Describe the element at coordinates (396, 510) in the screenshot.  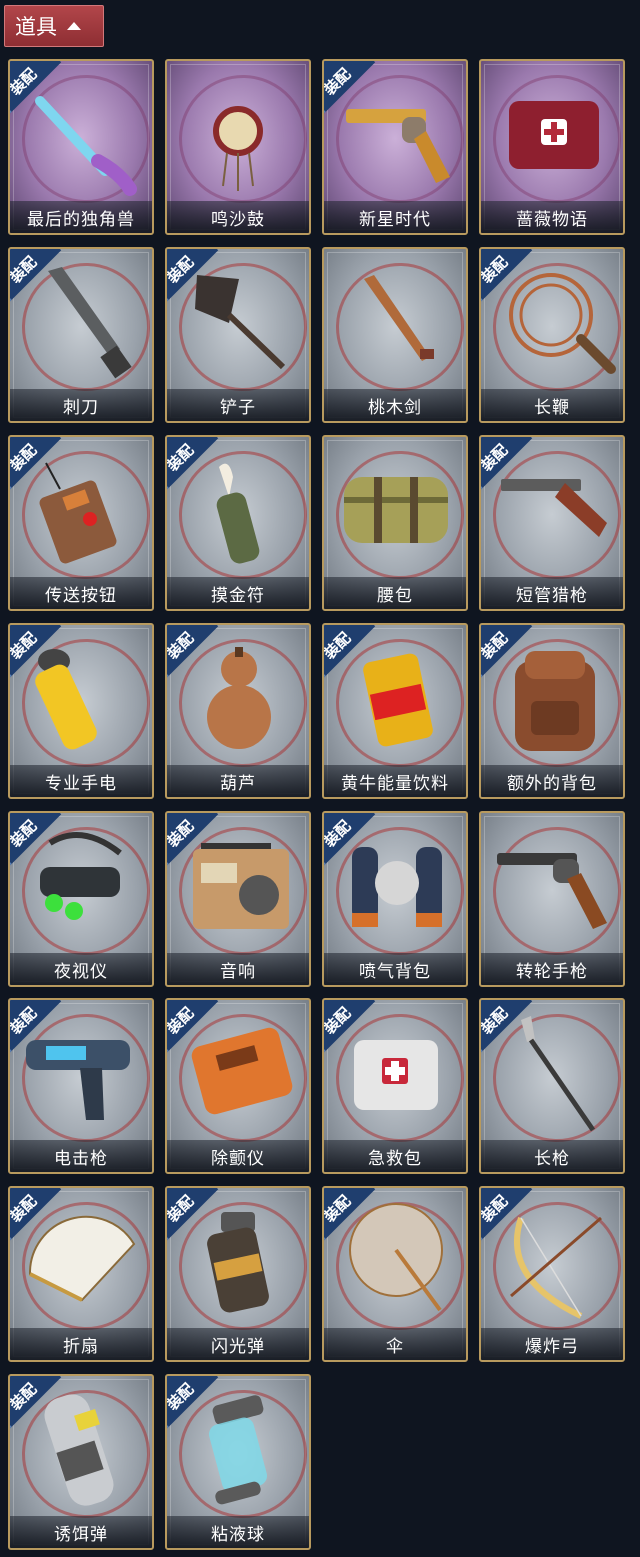
I see `waist-bag-icon` at that location.